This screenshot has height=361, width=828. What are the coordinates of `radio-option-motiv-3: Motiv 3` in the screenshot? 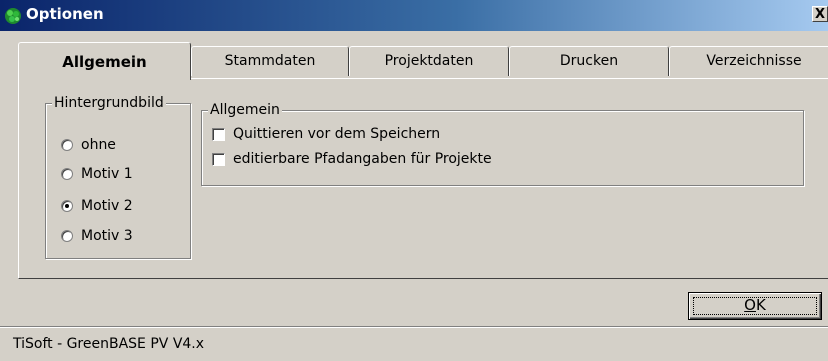 It's located at (97, 236).